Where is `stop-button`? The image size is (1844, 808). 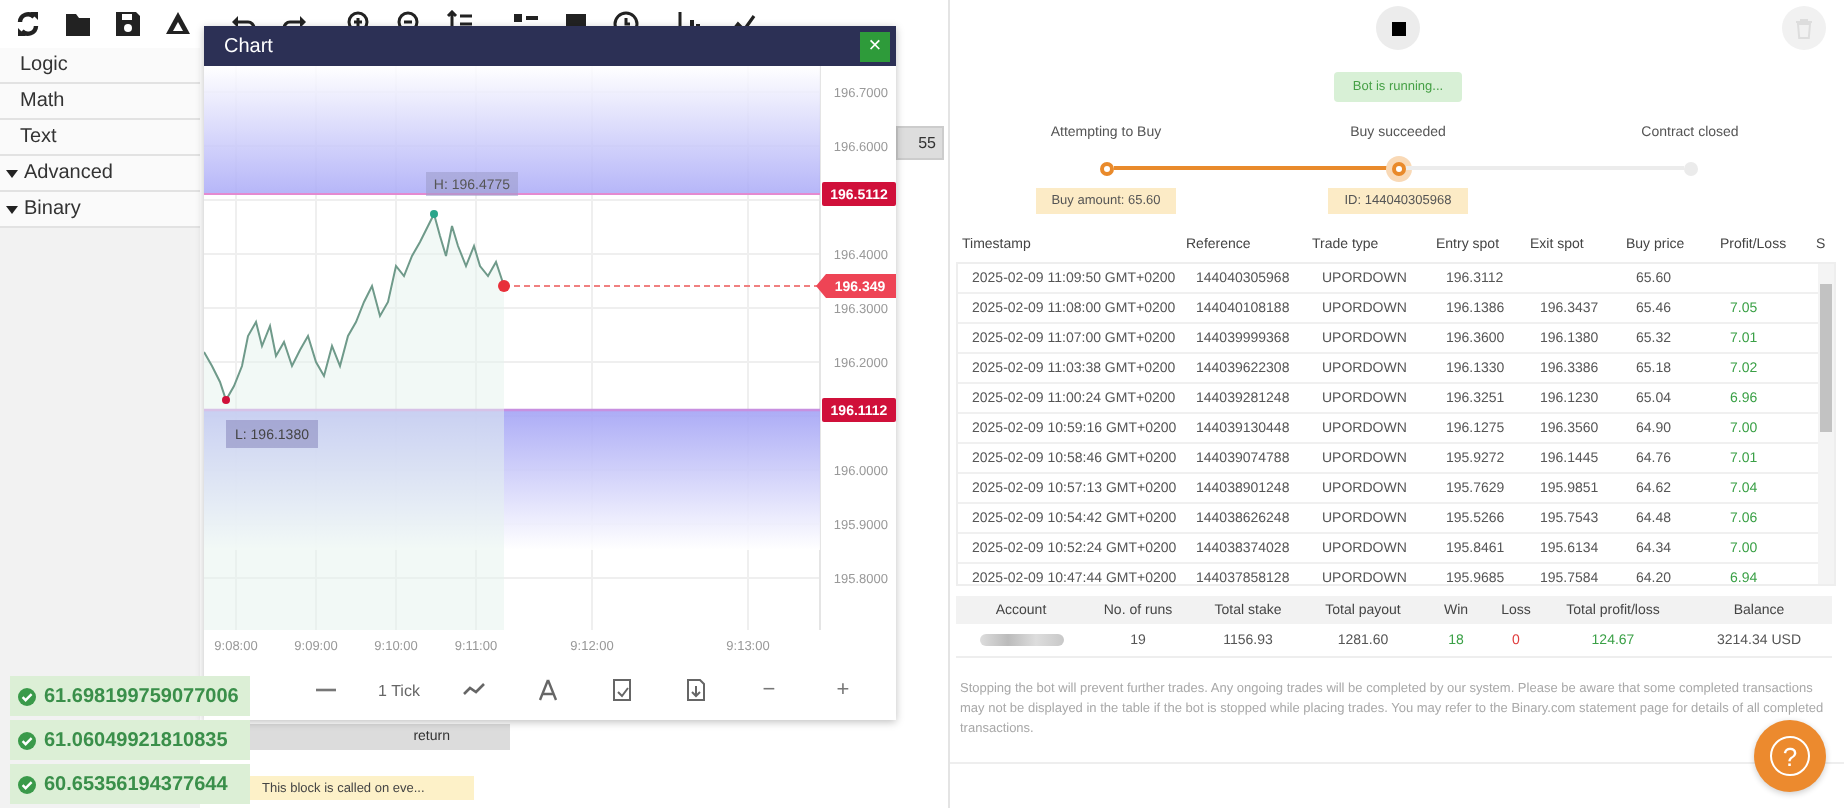 stop-button is located at coordinates (1398, 28).